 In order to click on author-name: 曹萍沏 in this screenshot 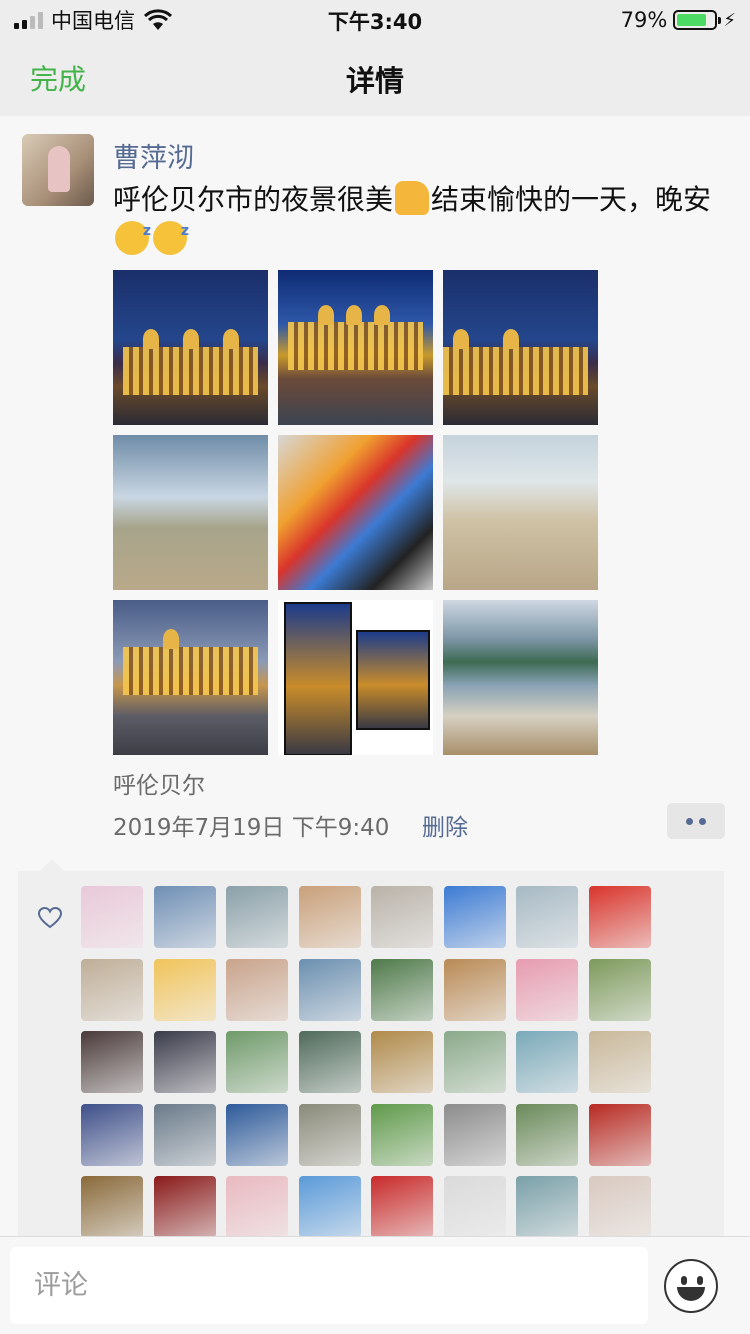, I will do `click(153, 155)`.